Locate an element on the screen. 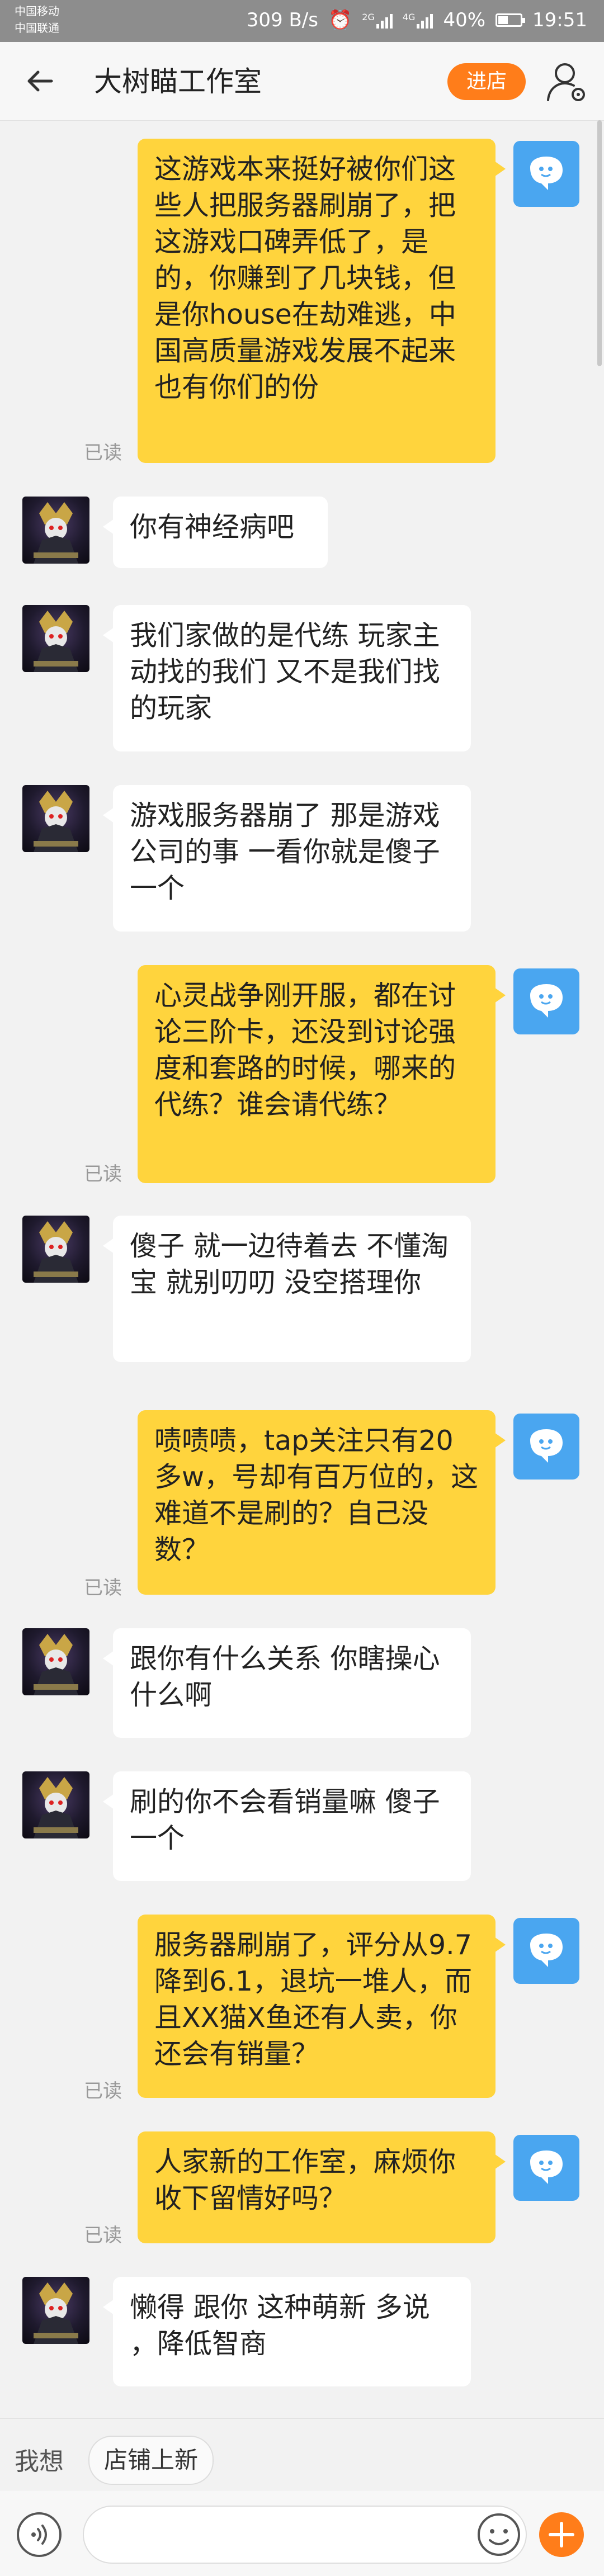  quick-reply-bar: 我想 店铺上新 is located at coordinates (302, 2455).